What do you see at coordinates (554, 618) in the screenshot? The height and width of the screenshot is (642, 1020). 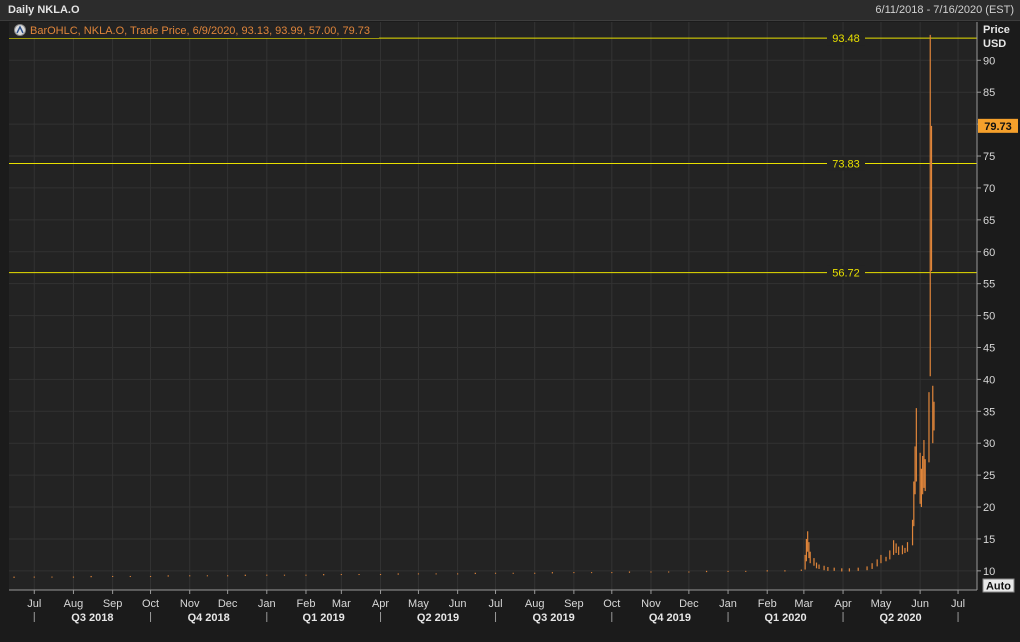 I see `quarter-label: Q3 2019` at bounding box center [554, 618].